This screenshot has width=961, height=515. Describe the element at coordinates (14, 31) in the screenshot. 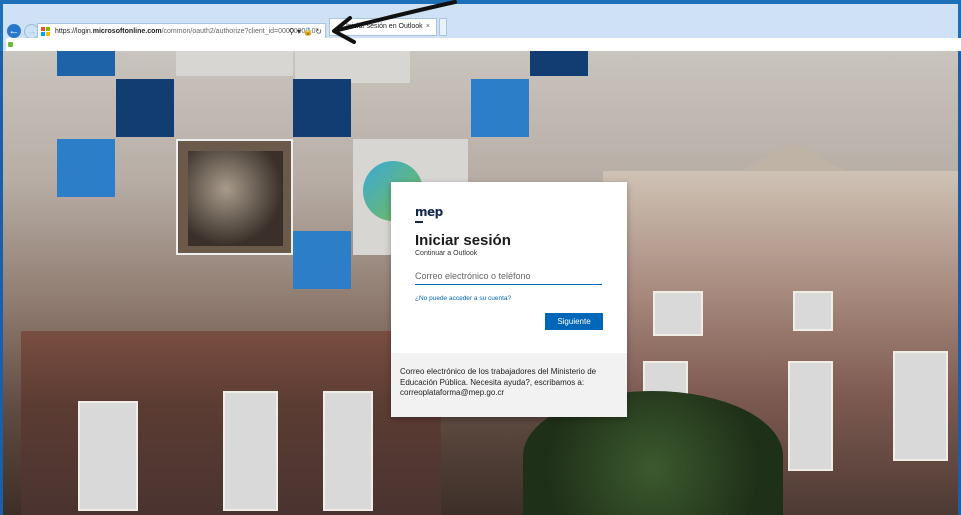

I see `back-arrow-icon: ←` at that location.